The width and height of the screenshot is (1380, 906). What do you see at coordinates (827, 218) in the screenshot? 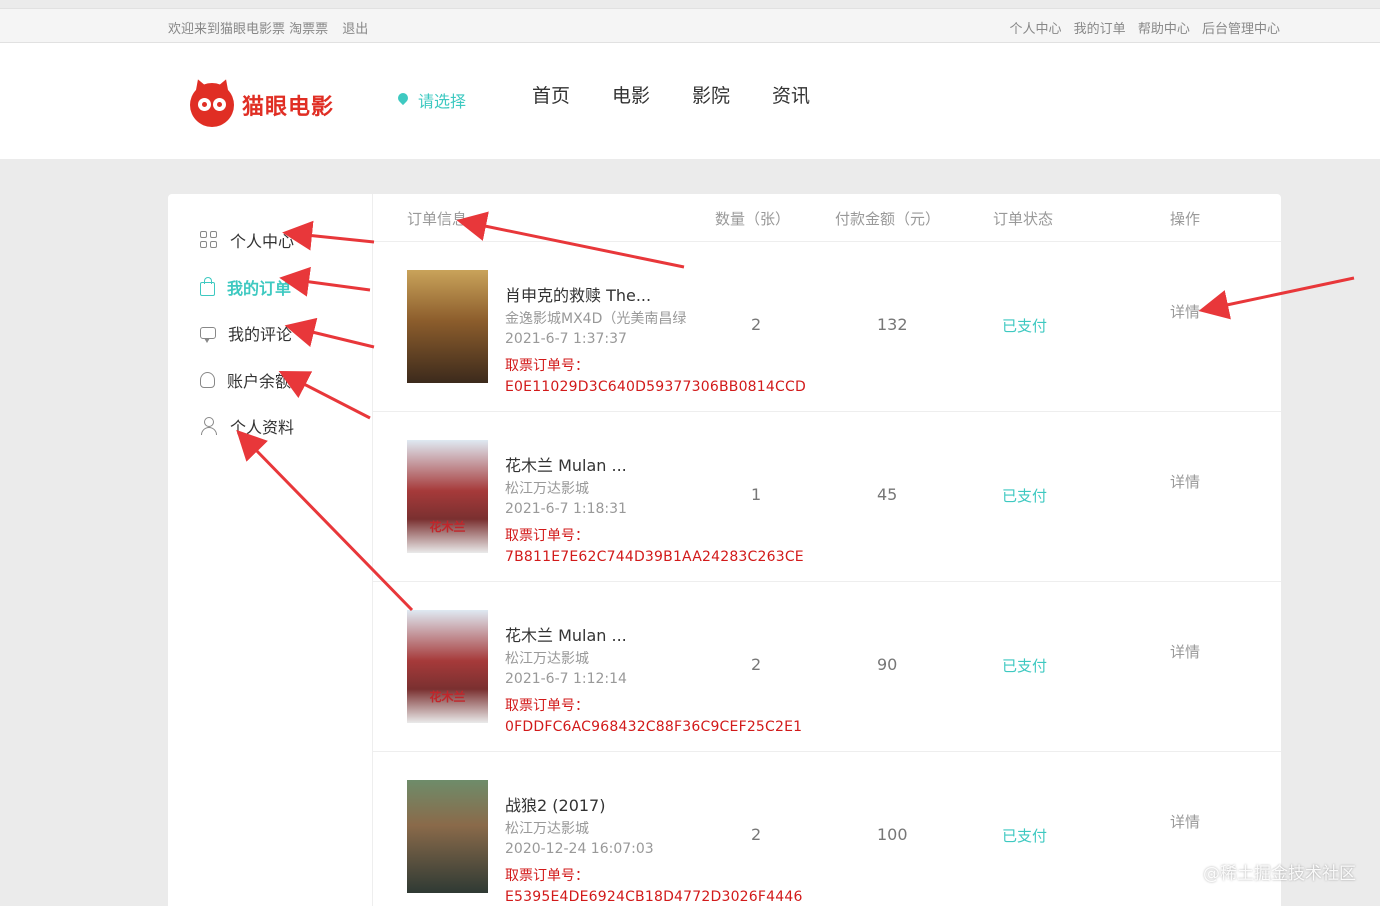
I see `table-header: 订单信息 数量（张） 付款金额（元） 订单状态 操作` at bounding box center [827, 218].